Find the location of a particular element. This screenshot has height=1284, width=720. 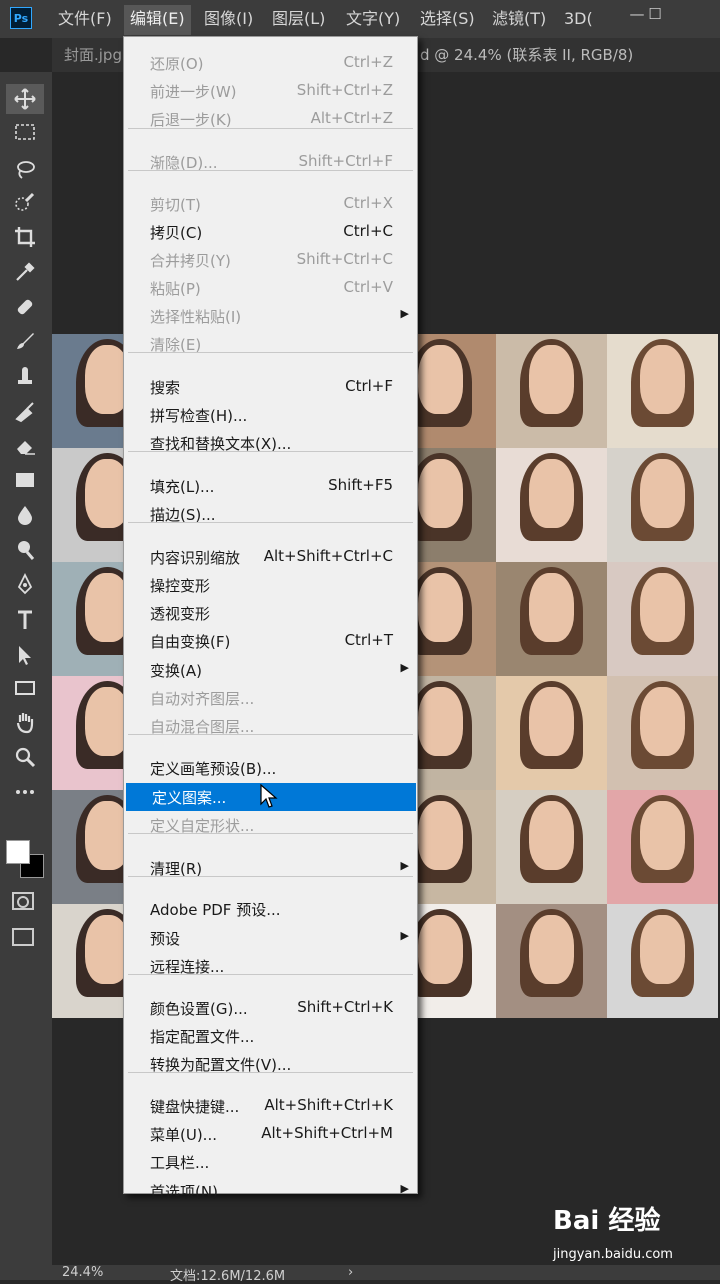

menu-item-label: 前进一步(W) is located at coordinates (193, 92).